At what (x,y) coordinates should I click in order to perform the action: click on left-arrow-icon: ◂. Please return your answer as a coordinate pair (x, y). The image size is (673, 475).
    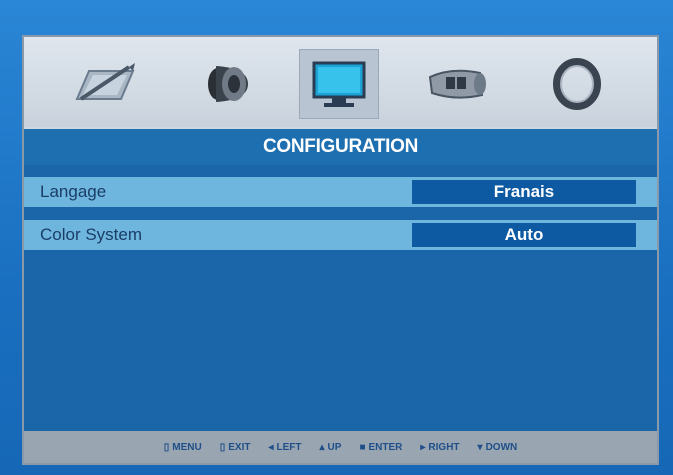
    Looking at the image, I should click on (271, 447).